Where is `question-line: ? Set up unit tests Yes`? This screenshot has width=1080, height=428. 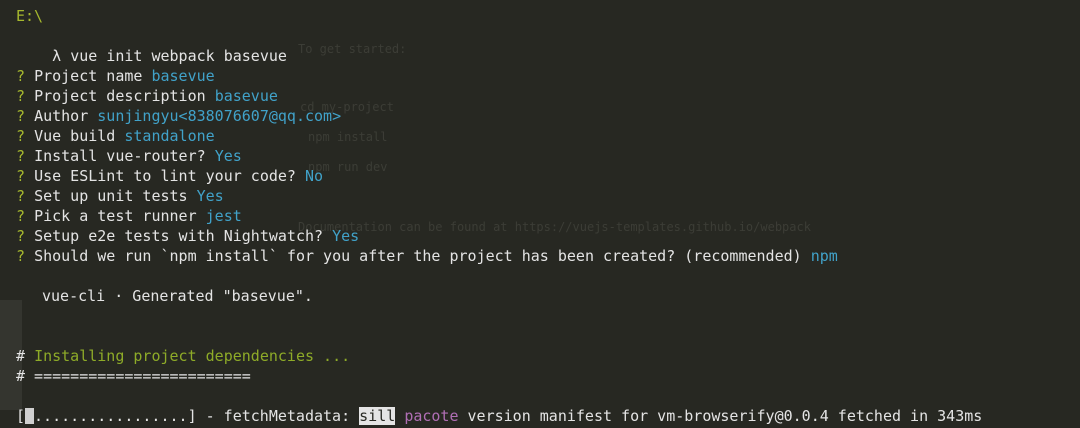
question-line: ? Set up unit tests Yes is located at coordinates (120, 196).